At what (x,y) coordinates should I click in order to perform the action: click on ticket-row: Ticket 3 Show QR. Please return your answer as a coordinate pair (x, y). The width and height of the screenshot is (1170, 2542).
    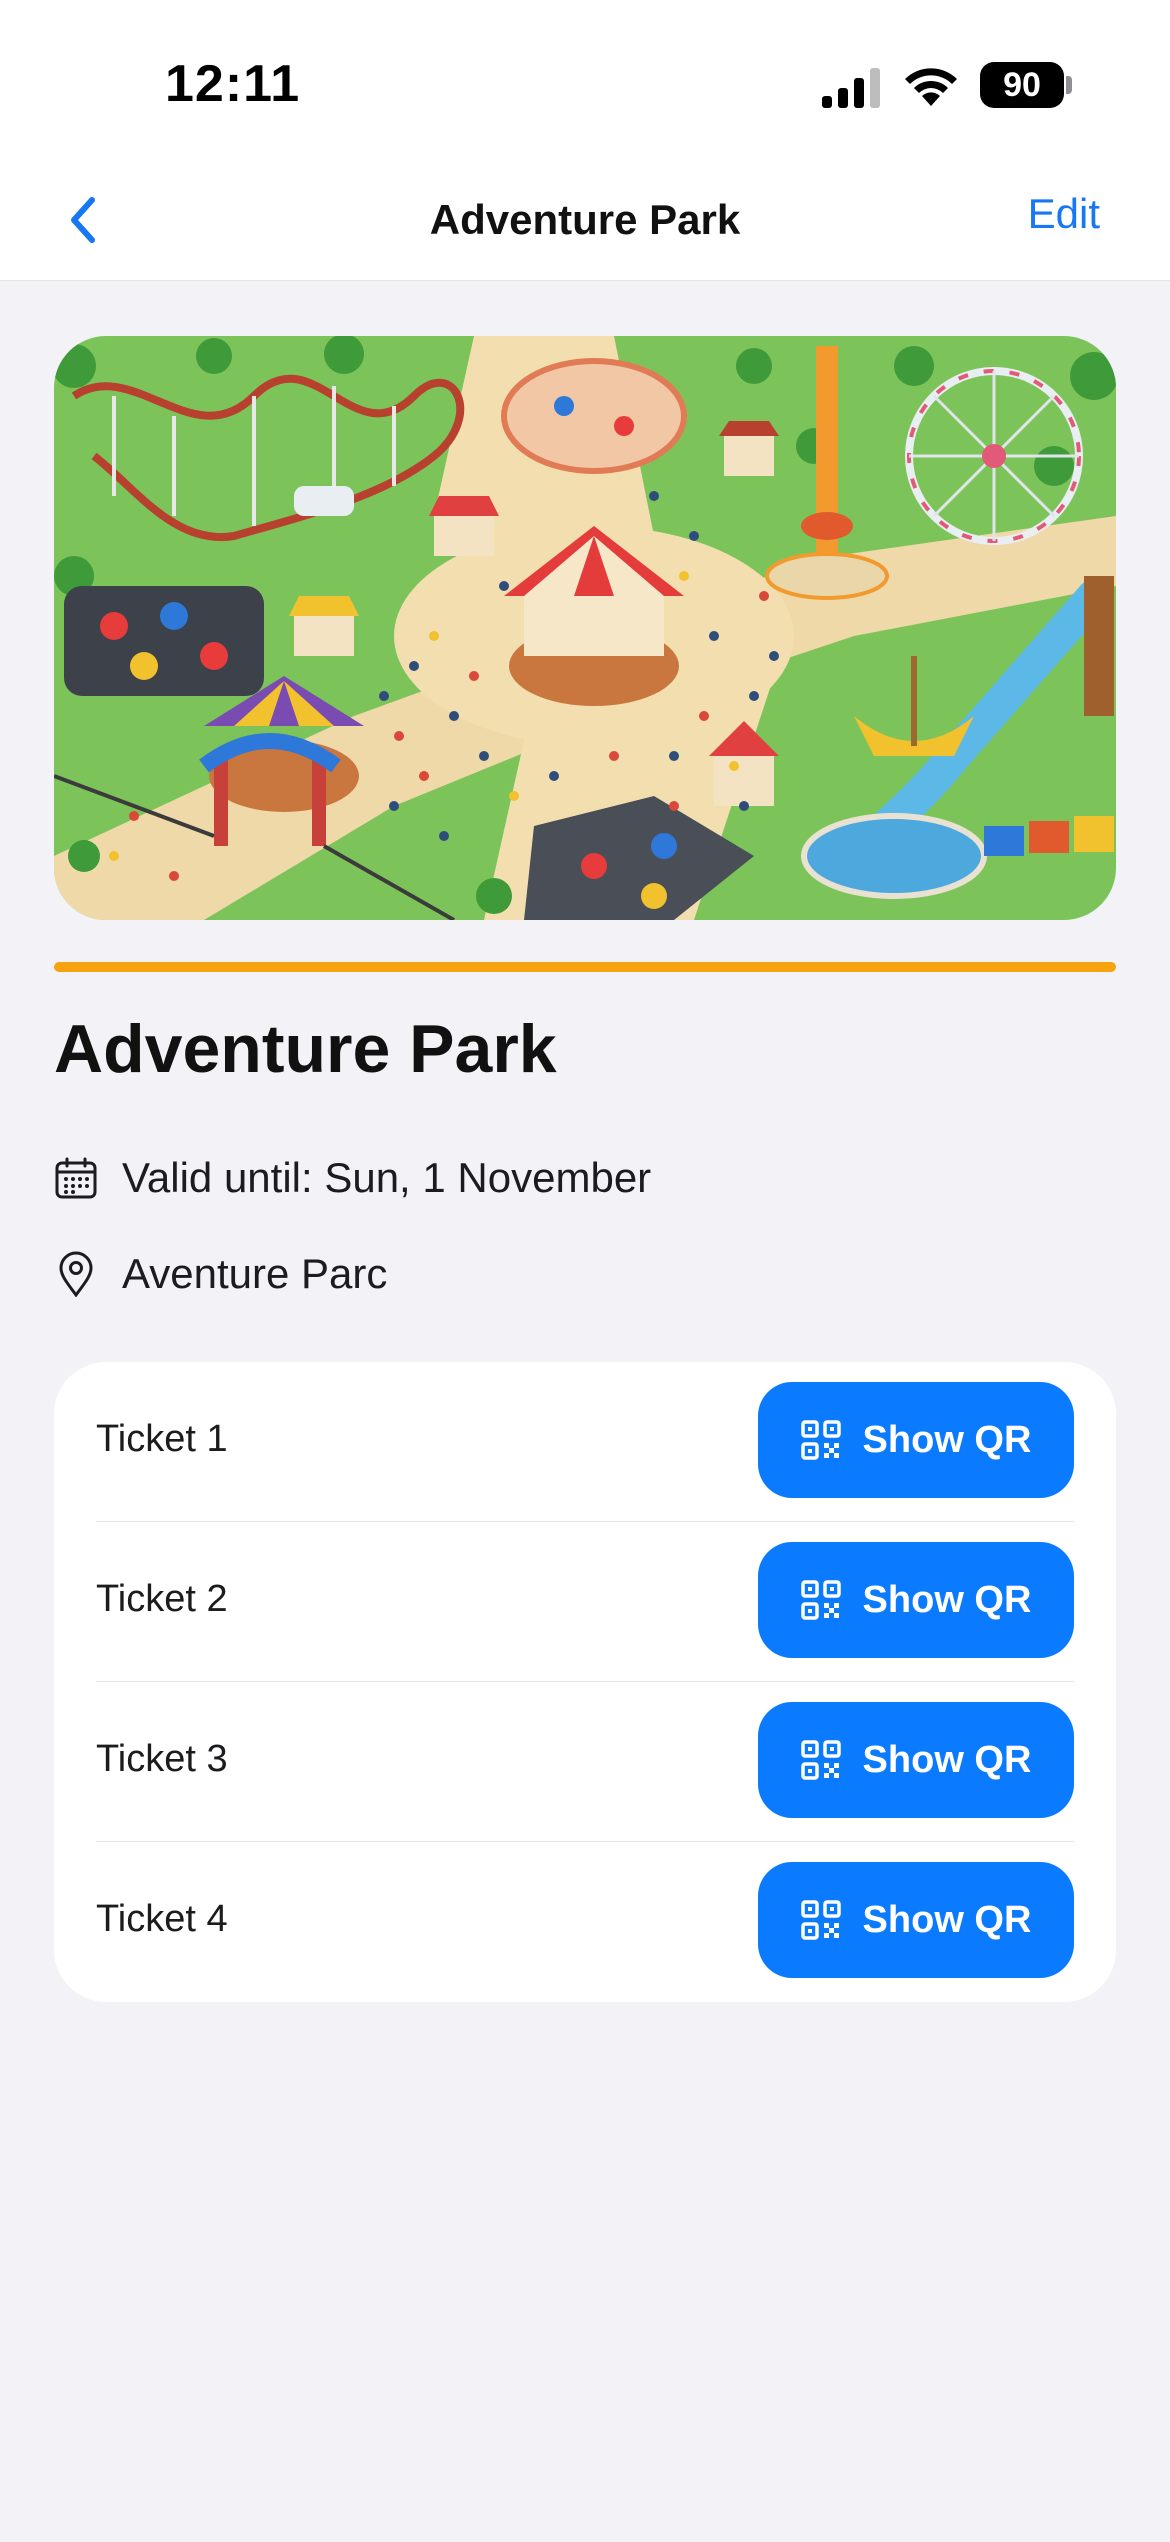
    Looking at the image, I should click on (585, 1762).